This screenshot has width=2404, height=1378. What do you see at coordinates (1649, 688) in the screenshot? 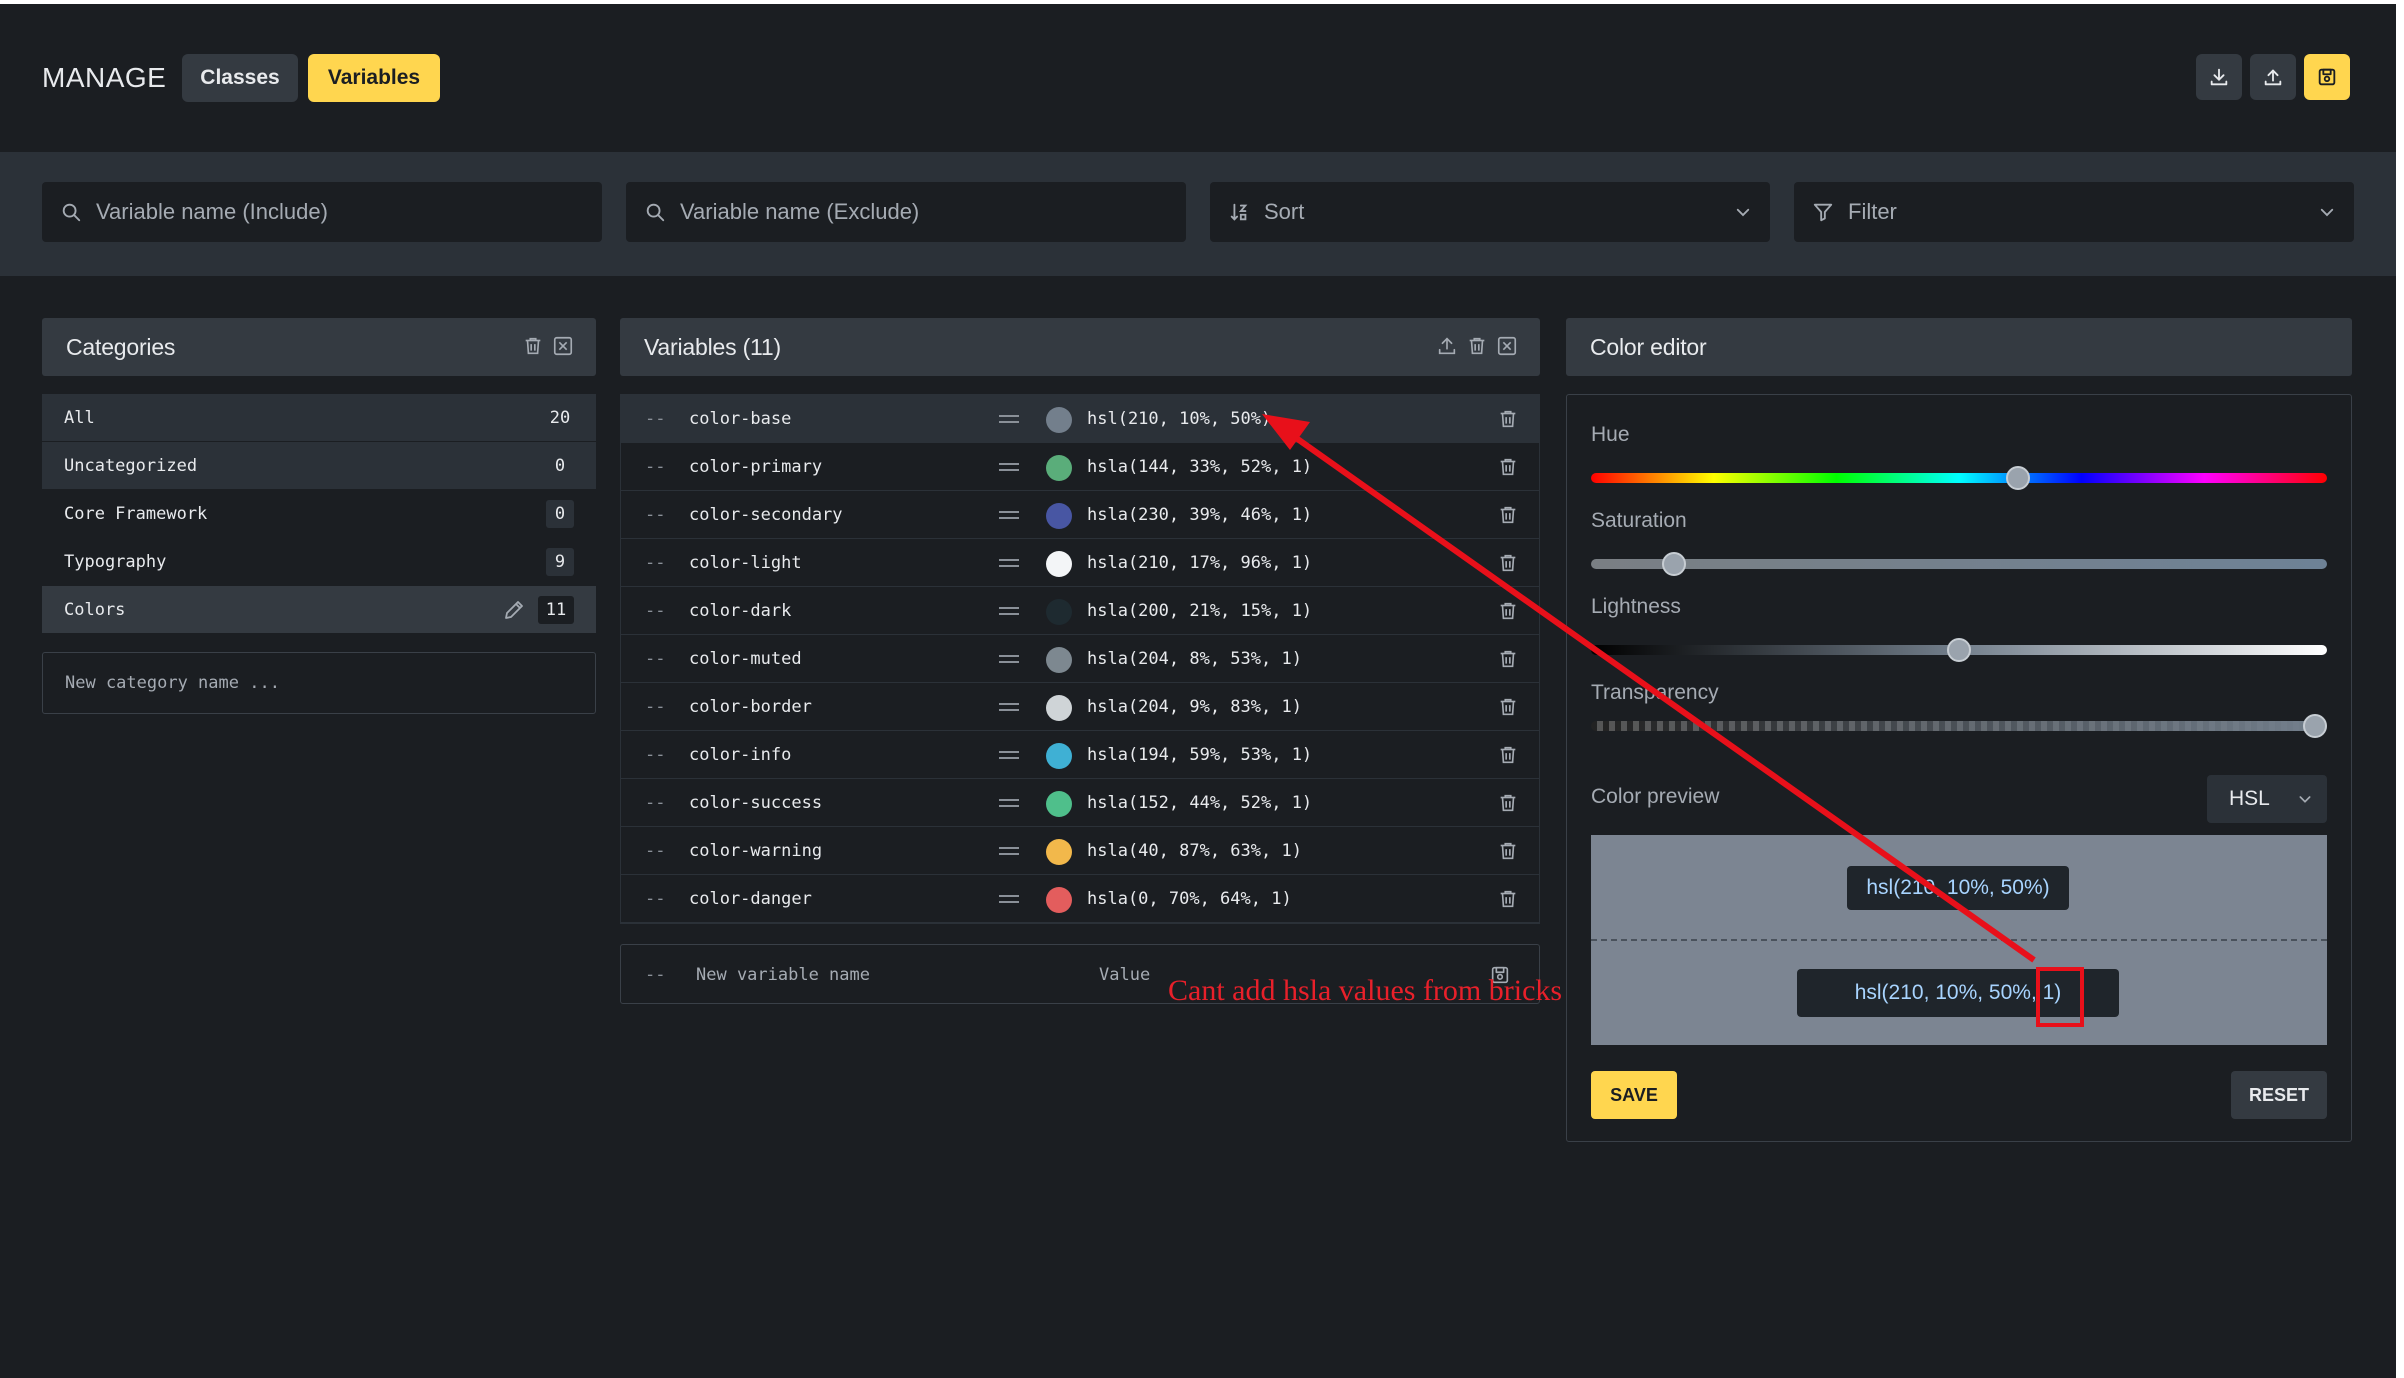
I see `annotation-arrow` at bounding box center [1649, 688].